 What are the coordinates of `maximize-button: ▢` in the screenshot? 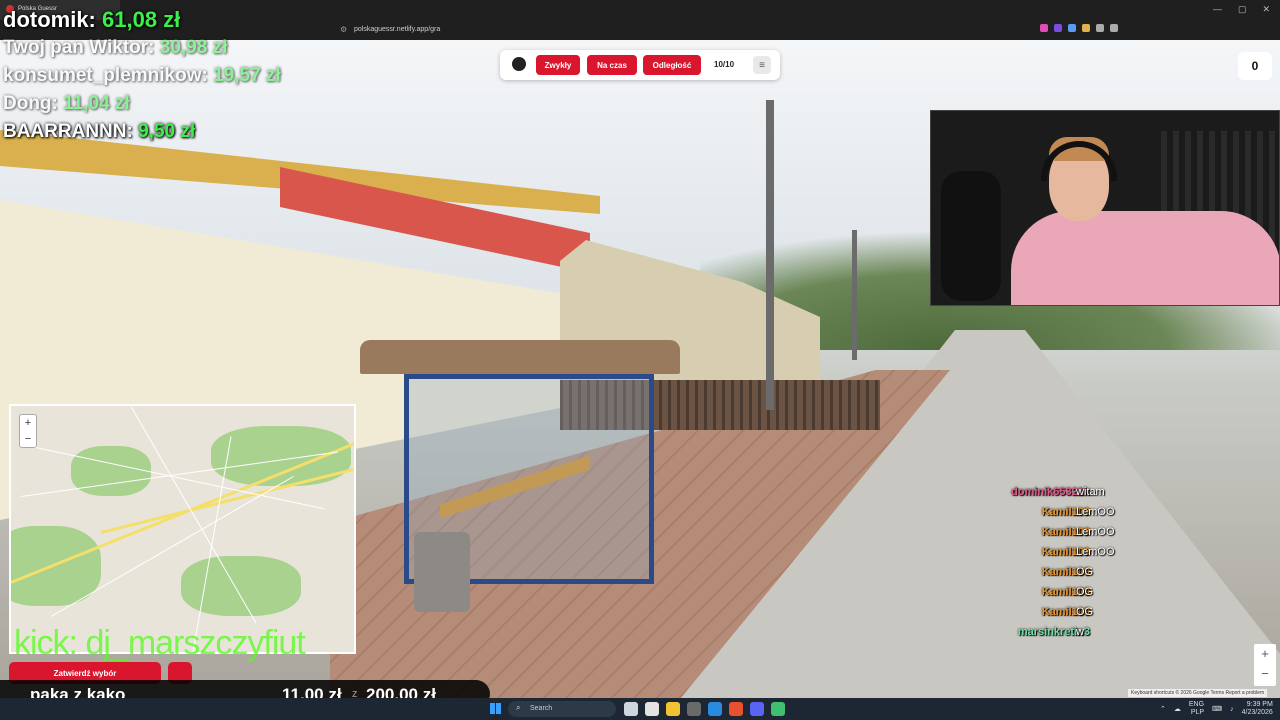 It's located at (1242, 9).